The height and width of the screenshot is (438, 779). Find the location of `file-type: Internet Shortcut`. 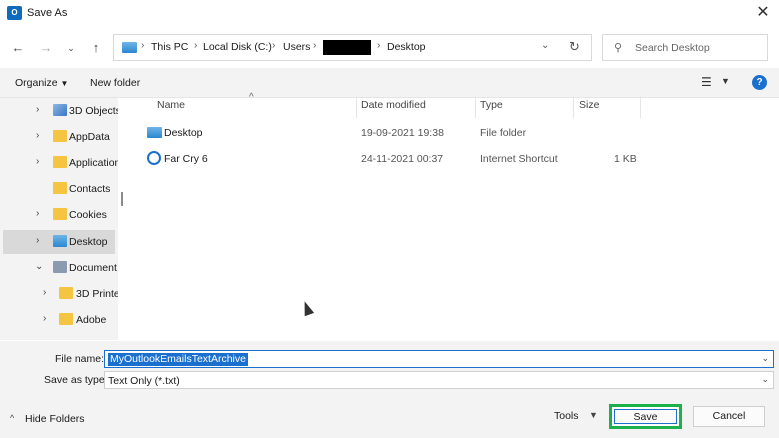

file-type: Internet Shortcut is located at coordinates (519, 159).